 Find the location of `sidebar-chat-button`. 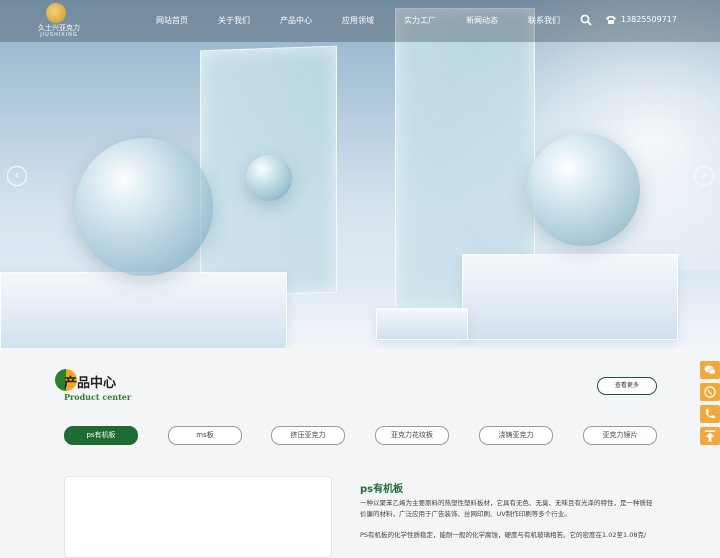

sidebar-chat-button is located at coordinates (710, 392).